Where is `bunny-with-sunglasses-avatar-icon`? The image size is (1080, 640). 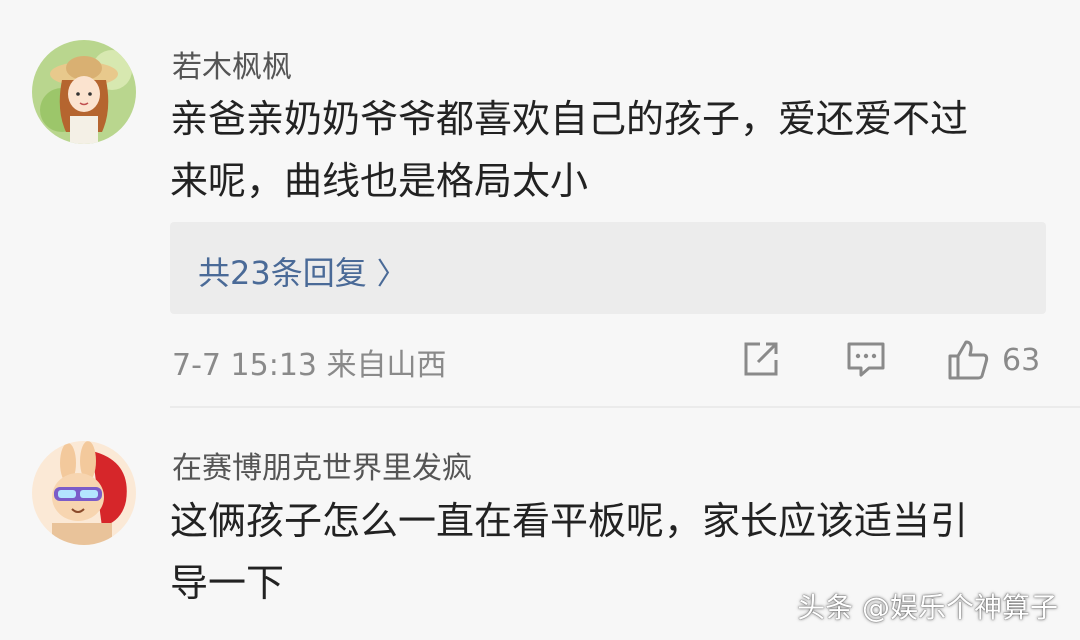
bunny-with-sunglasses-avatar-icon is located at coordinates (84, 493).